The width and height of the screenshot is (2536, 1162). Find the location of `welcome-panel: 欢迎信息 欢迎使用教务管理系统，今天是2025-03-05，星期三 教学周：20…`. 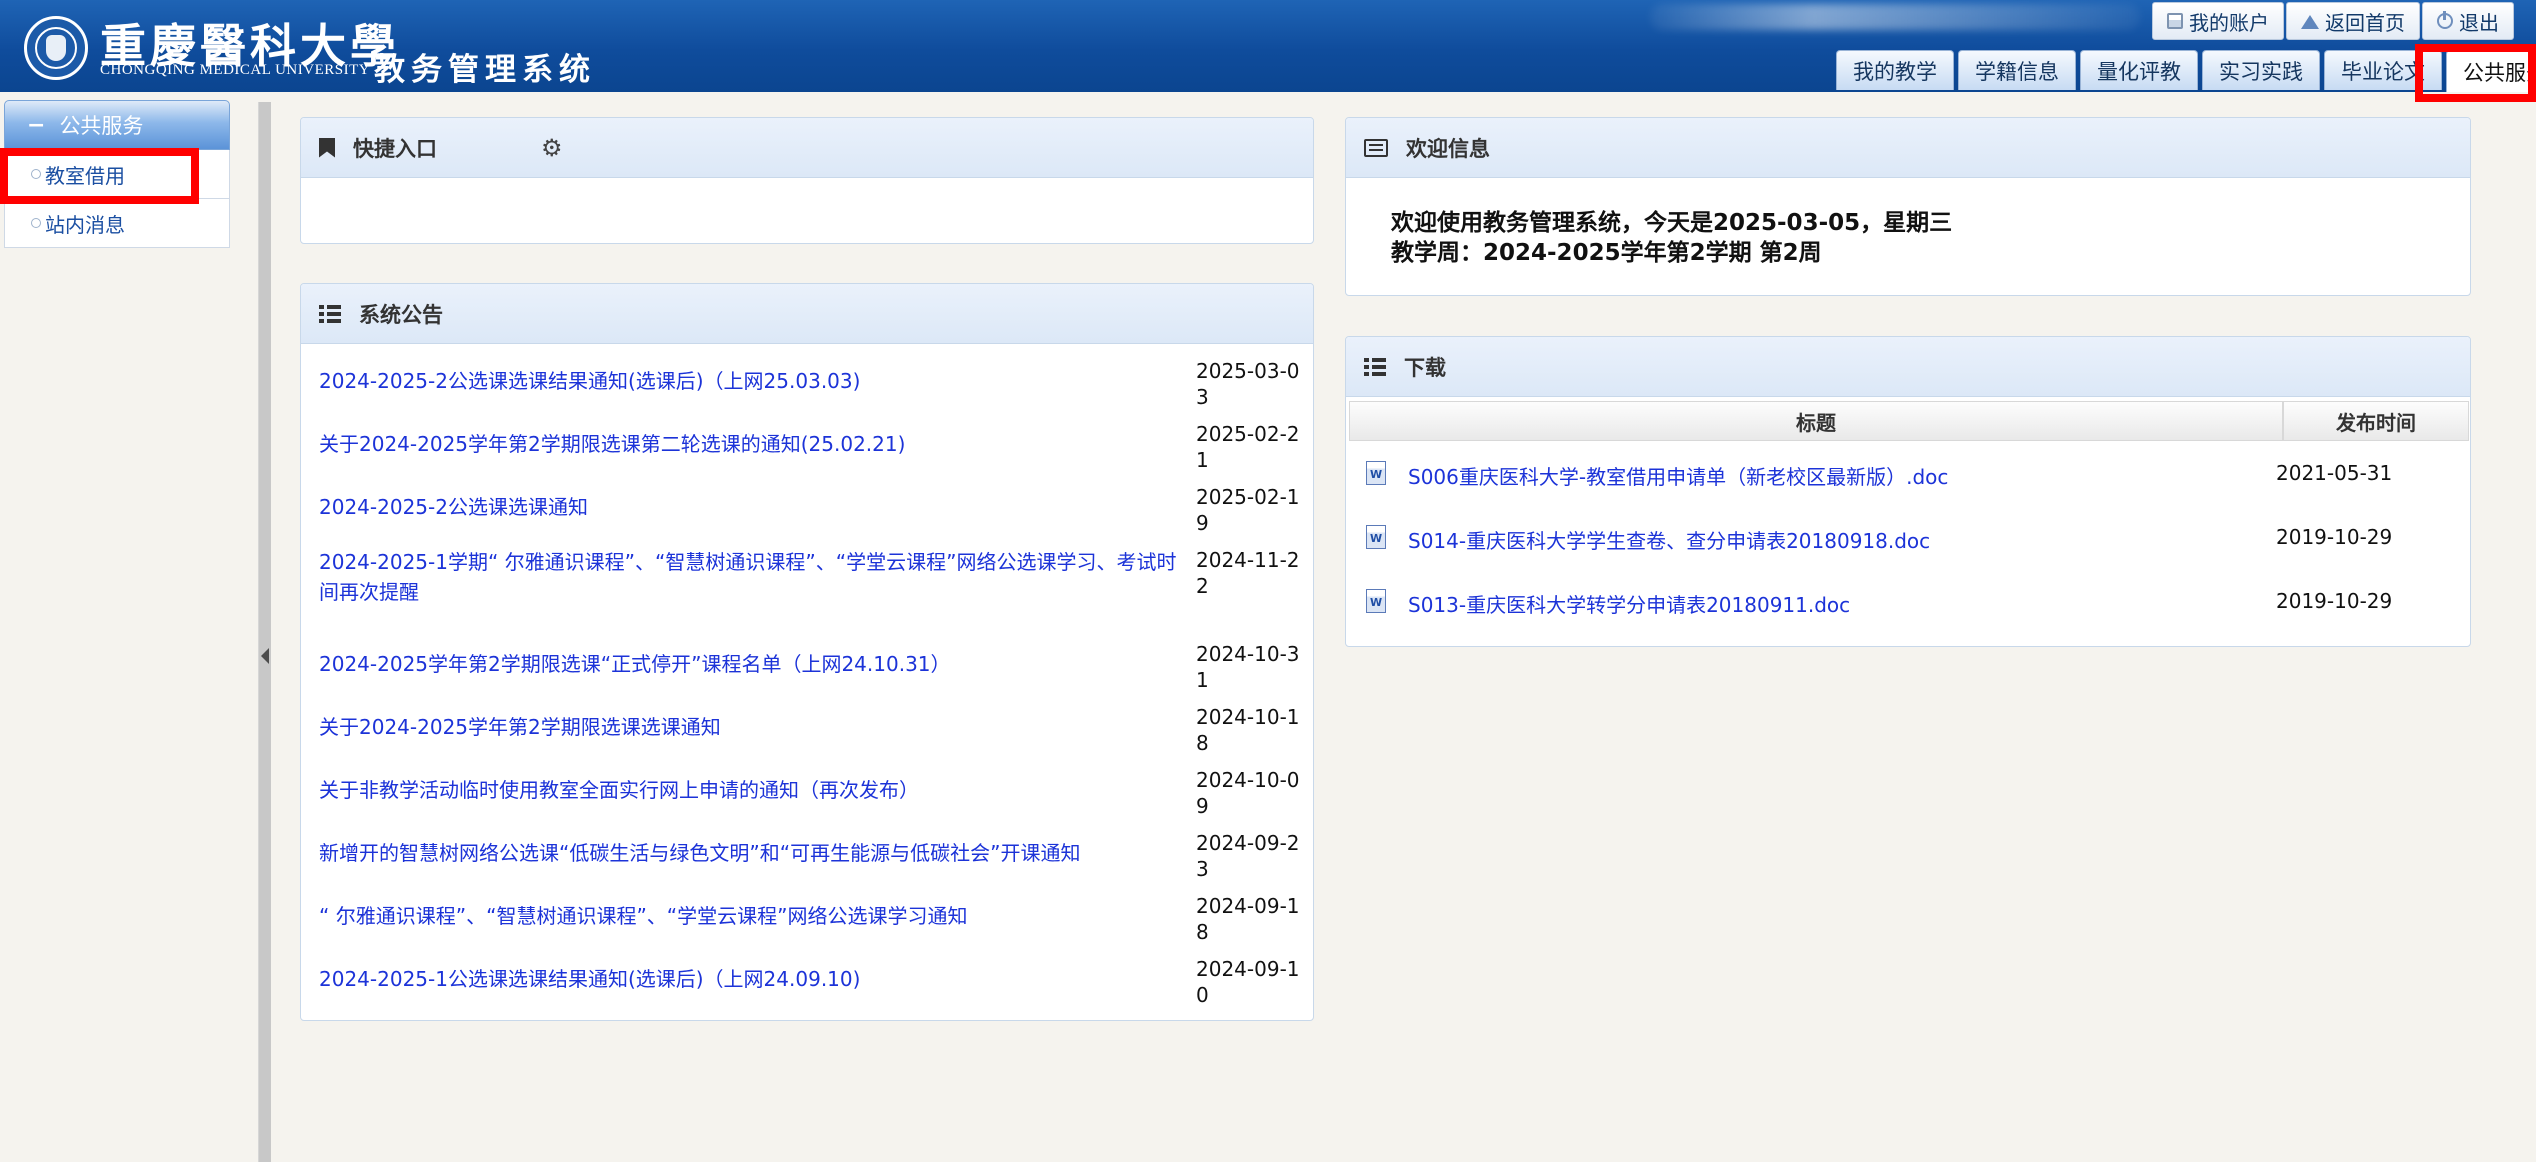

welcome-panel: 欢迎信息 欢迎使用教务管理系统，今天是2025-03-05，星期三 教学周：20… is located at coordinates (1908, 206).